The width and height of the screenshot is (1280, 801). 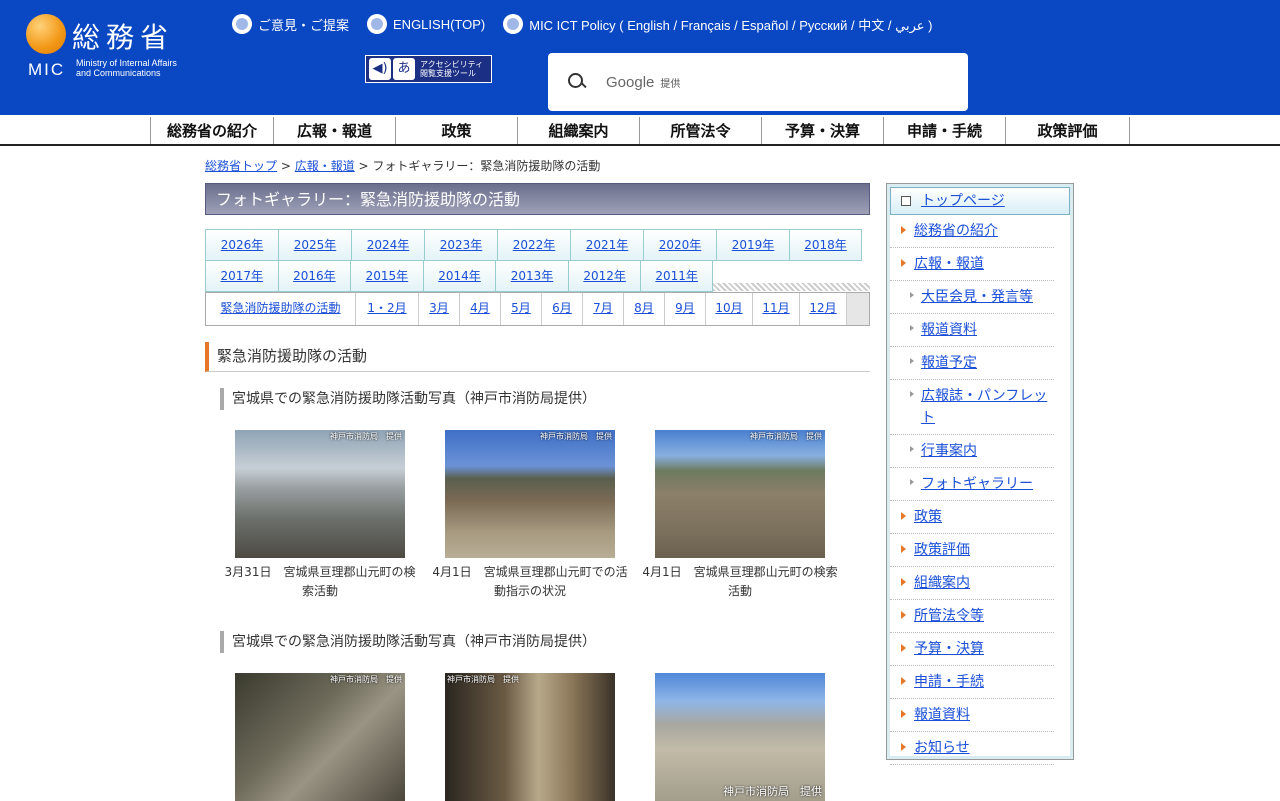 I want to click on year-tab: 2016年, so click(x=314, y=276).